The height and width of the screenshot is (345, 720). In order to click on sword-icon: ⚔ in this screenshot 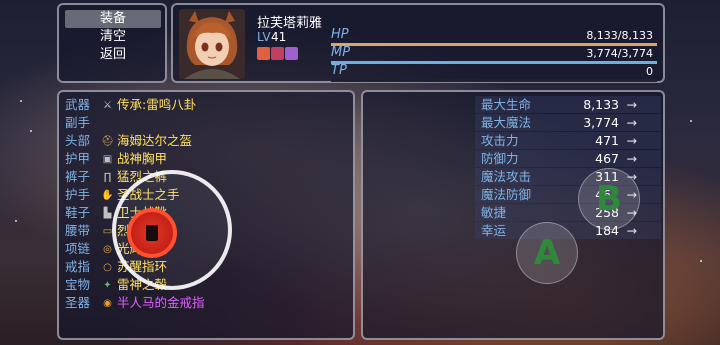, I will do `click(107, 105)`.